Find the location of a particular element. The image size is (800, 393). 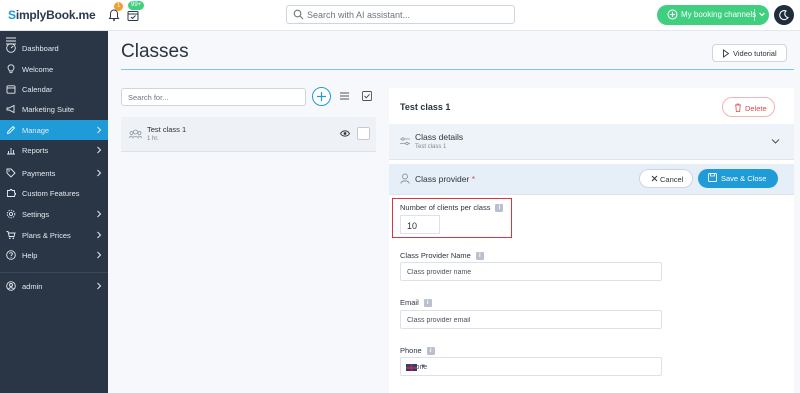

phone-label: Phone i is located at coordinates (417, 351).